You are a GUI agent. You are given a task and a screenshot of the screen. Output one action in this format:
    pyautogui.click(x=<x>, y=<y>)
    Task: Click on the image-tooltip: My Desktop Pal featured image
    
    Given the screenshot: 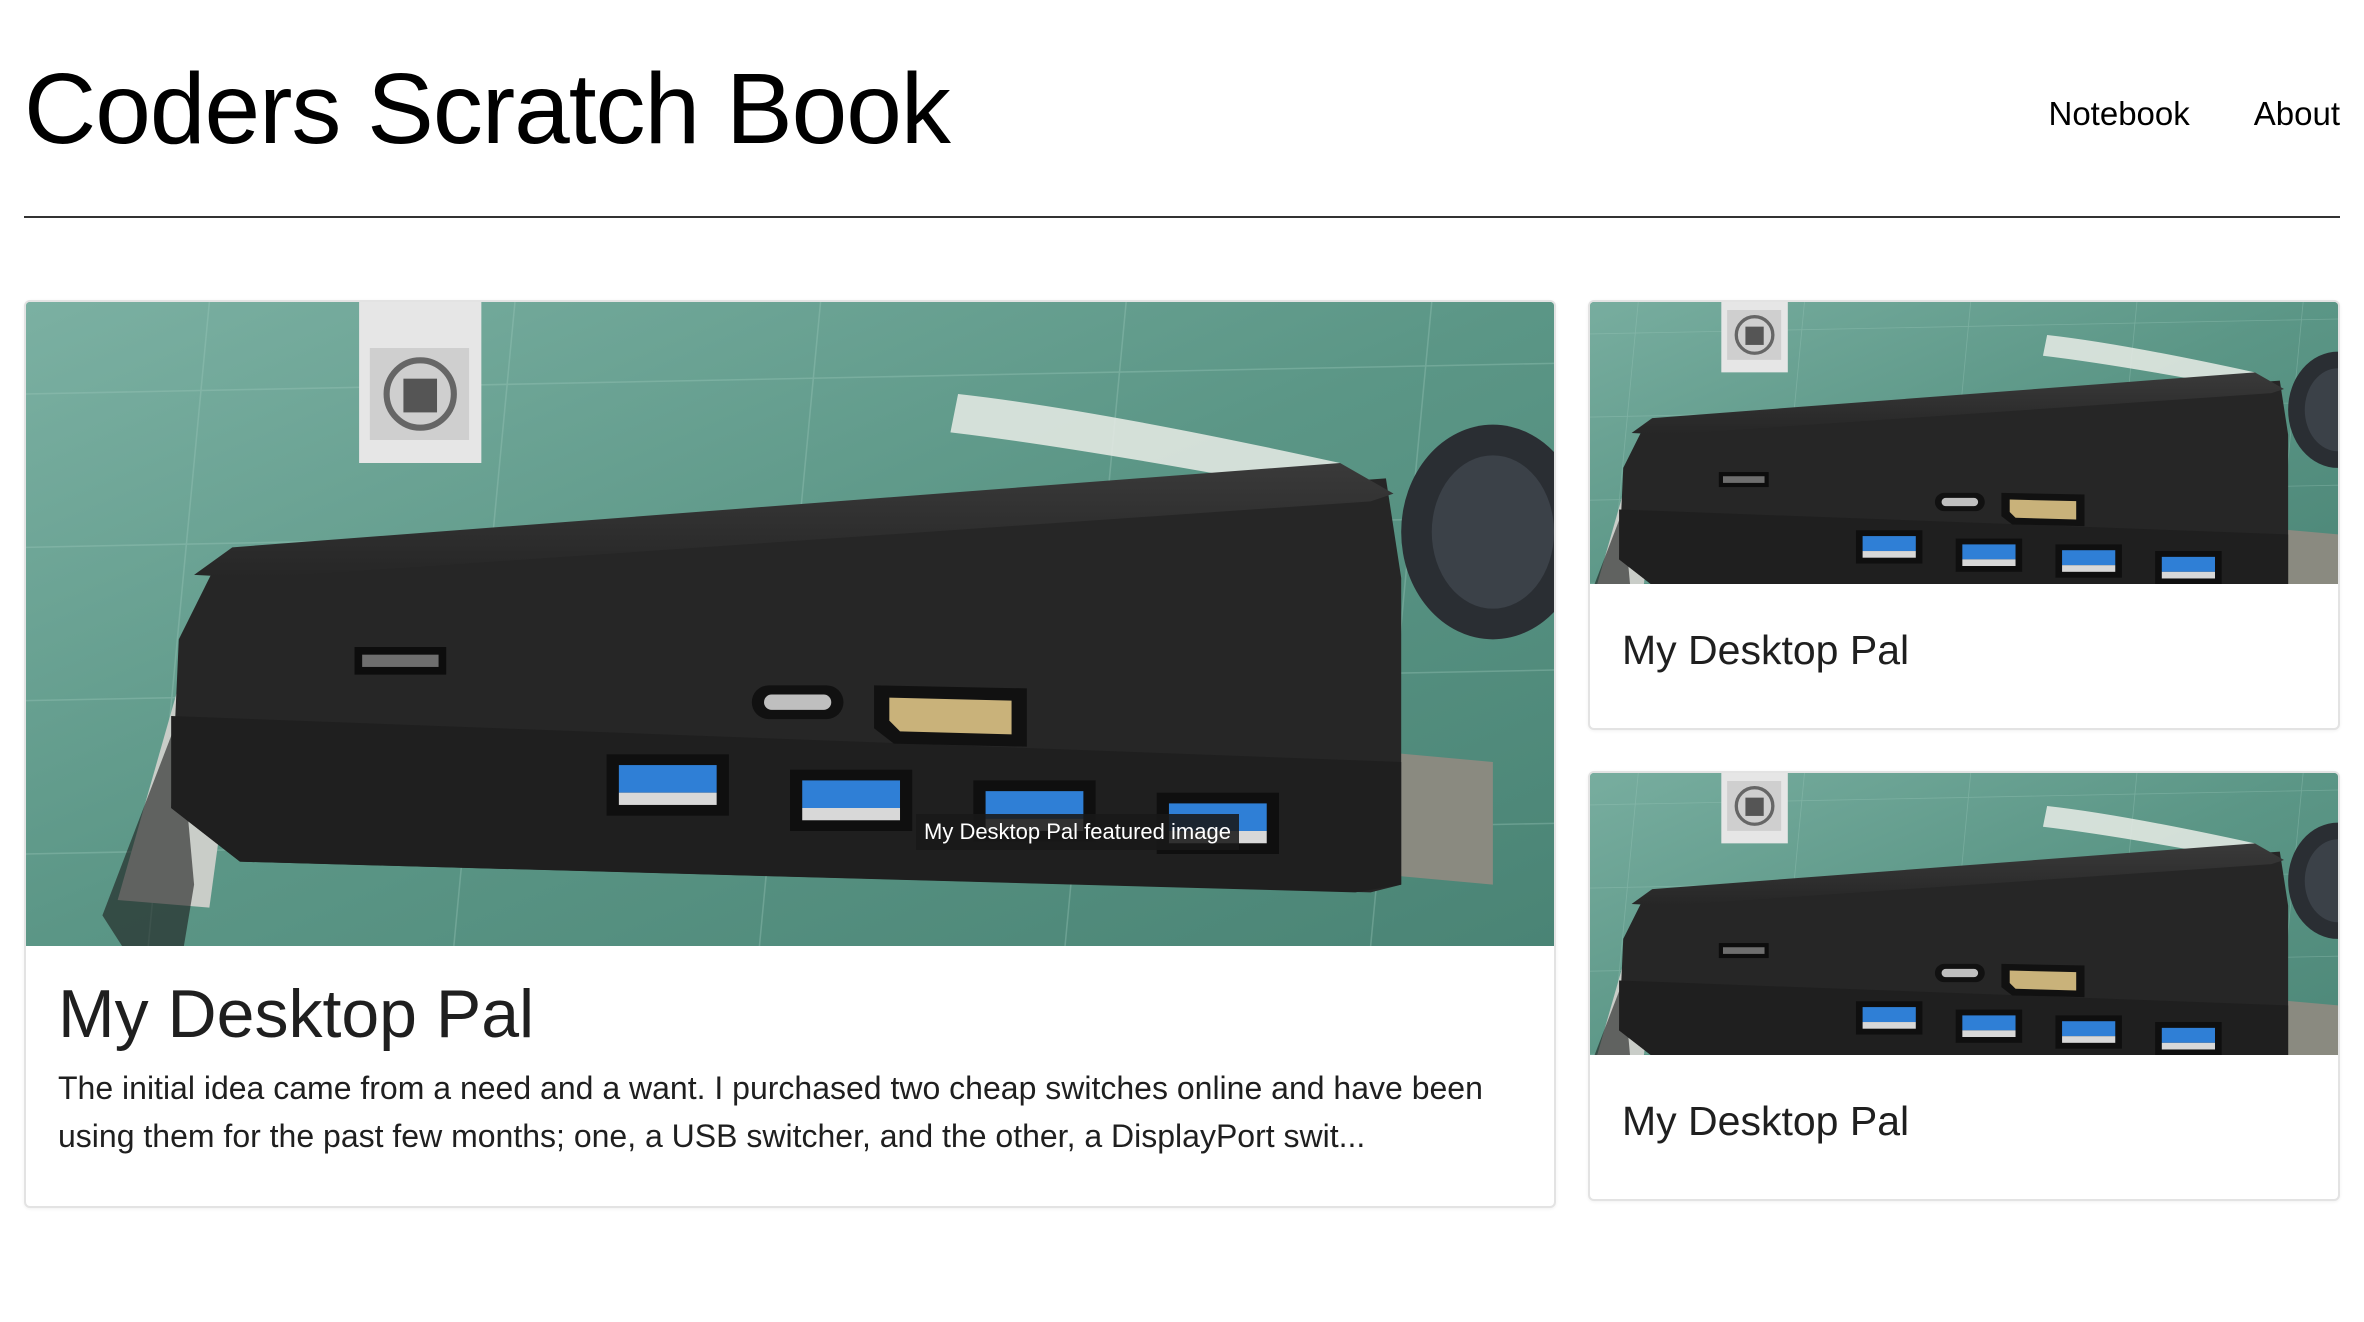 What is the action you would take?
    pyautogui.click(x=1077, y=832)
    